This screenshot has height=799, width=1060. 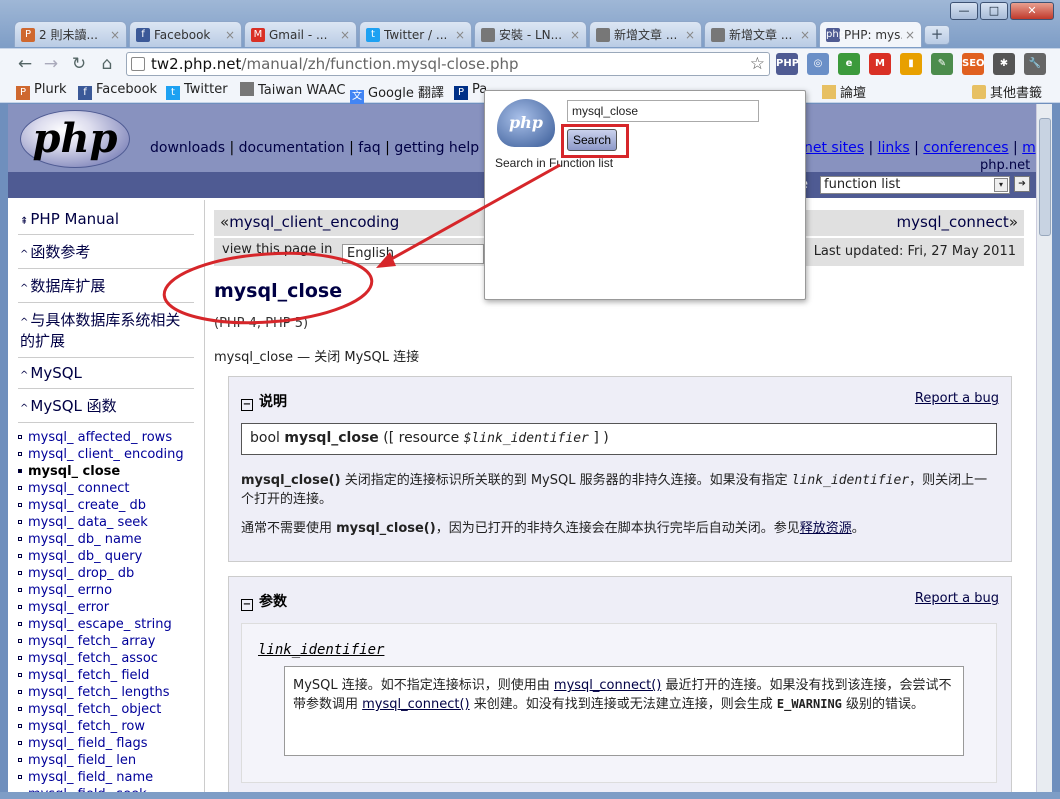 What do you see at coordinates (51, 64) in the screenshot?
I see `forward-icon: →` at bounding box center [51, 64].